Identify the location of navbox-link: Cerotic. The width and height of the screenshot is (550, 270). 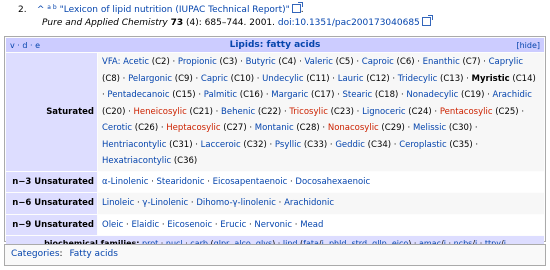
(117, 128).